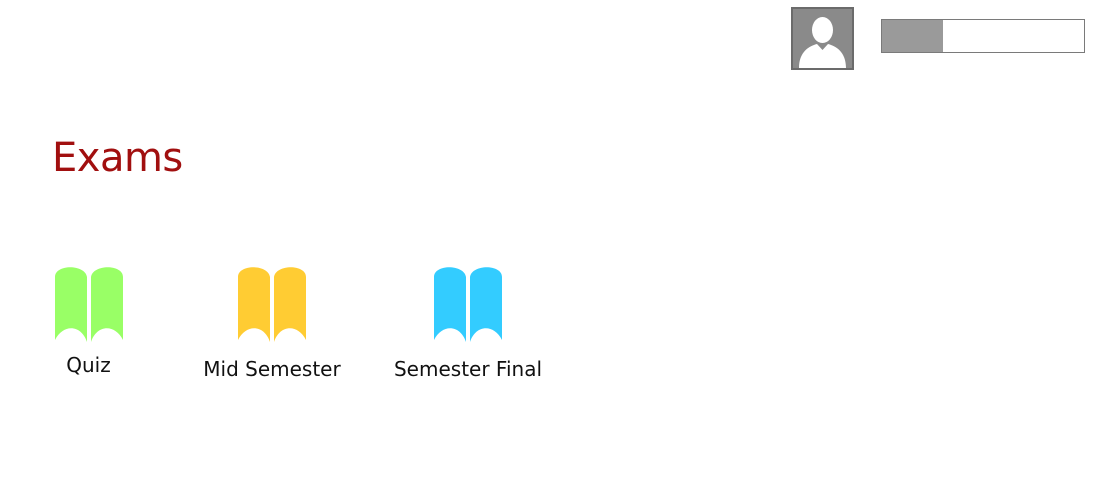 The image size is (1105, 489). Describe the element at coordinates (468, 369) in the screenshot. I see `exam-label: Semester Final` at that location.